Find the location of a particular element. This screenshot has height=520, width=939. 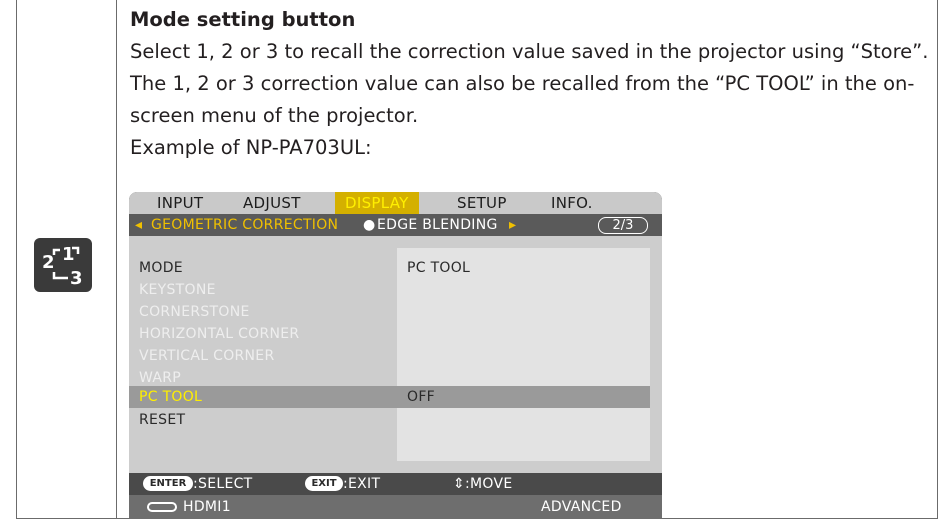

selection-highlight is located at coordinates (389, 397).